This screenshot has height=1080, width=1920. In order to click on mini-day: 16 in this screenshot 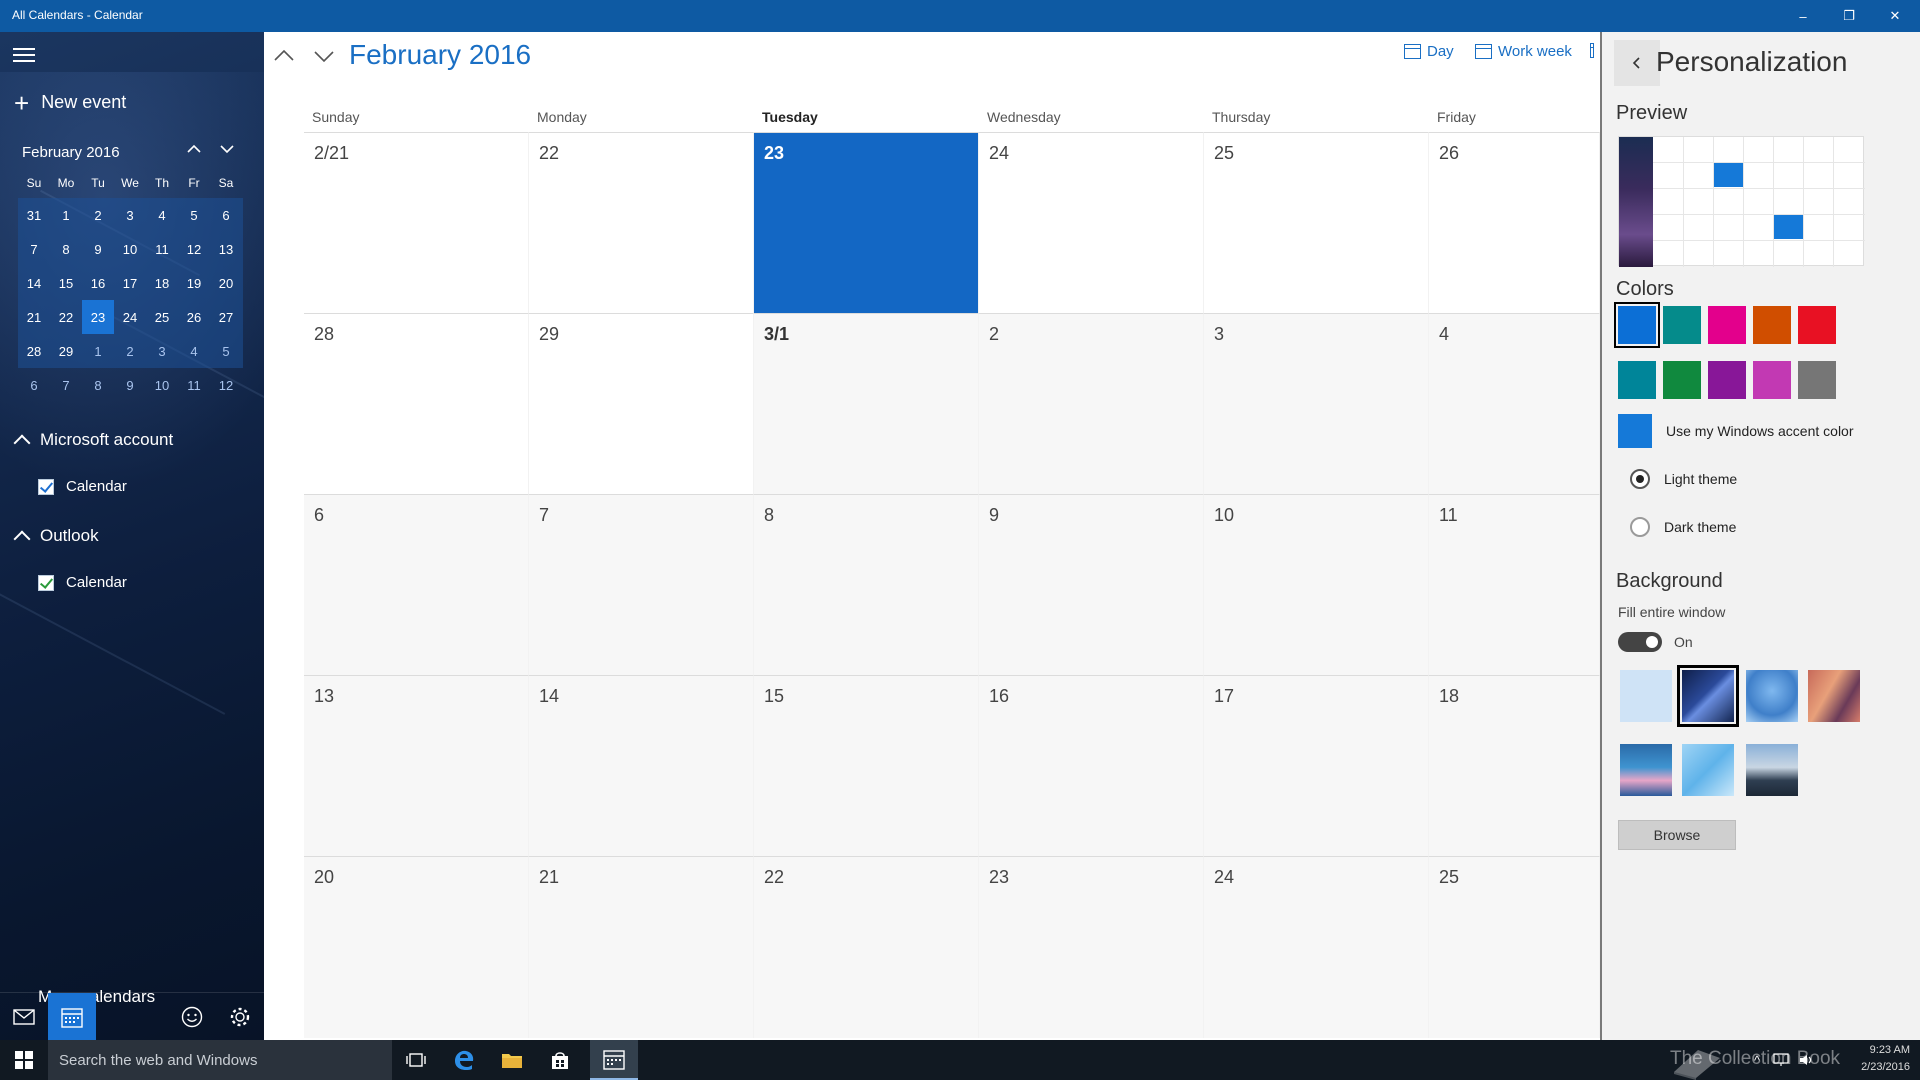, I will do `click(98, 283)`.